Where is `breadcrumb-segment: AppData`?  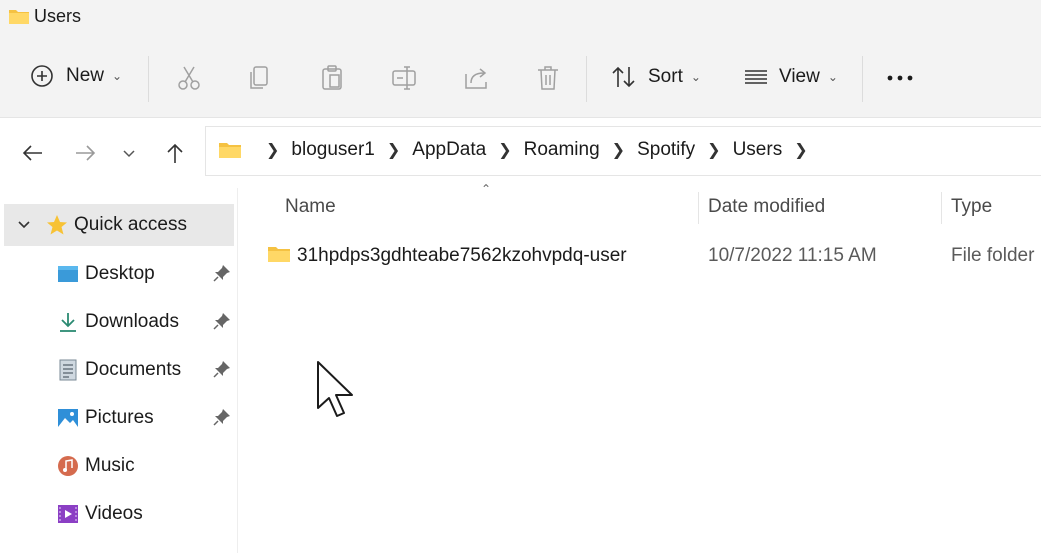 breadcrumb-segment: AppData is located at coordinates (449, 150).